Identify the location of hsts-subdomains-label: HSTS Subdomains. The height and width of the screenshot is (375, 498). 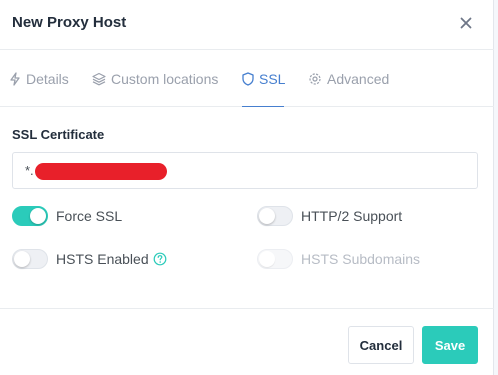
(361, 259).